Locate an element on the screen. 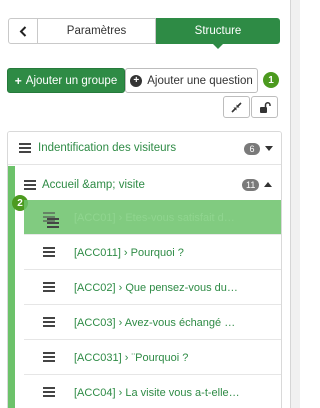 Image resolution: width=320 pixels, height=408 pixels. unlock-button is located at coordinates (264, 107).